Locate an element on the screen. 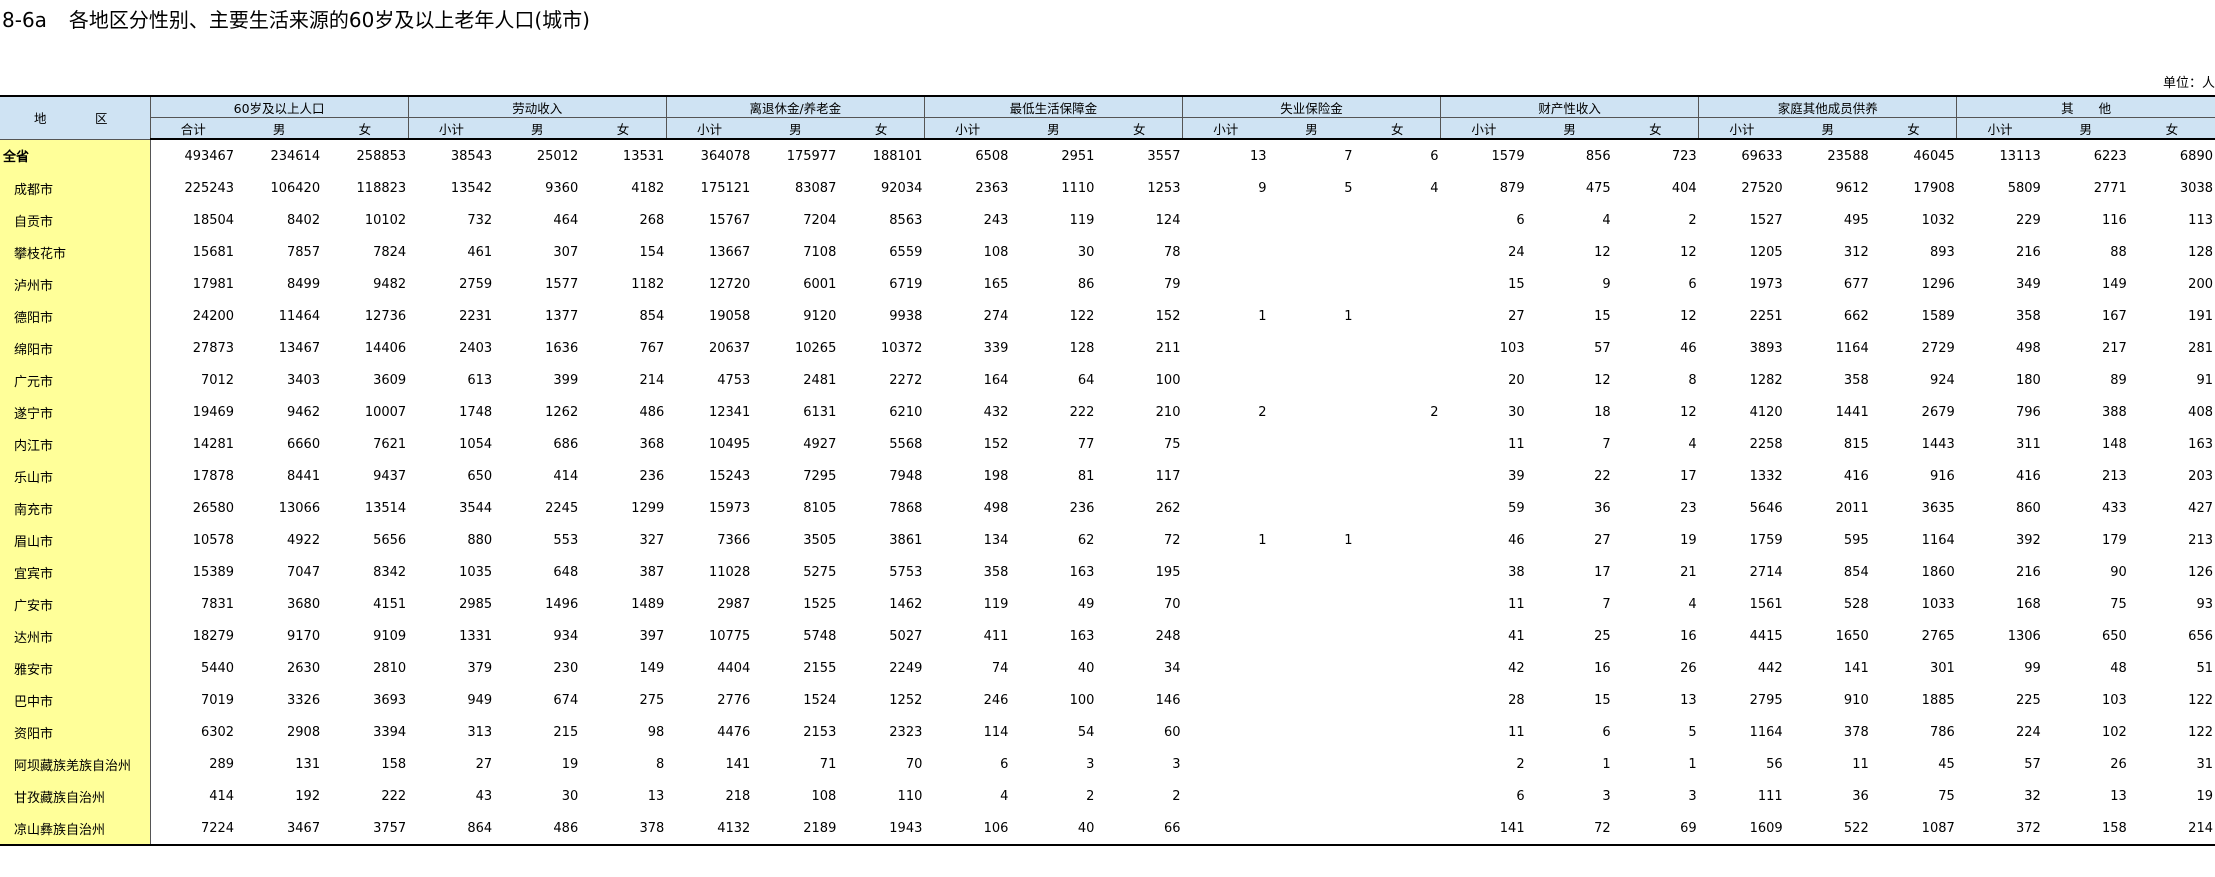 Image resolution: width=2215 pixels, height=877 pixels. region-cell: 广元市 is located at coordinates (75, 380).